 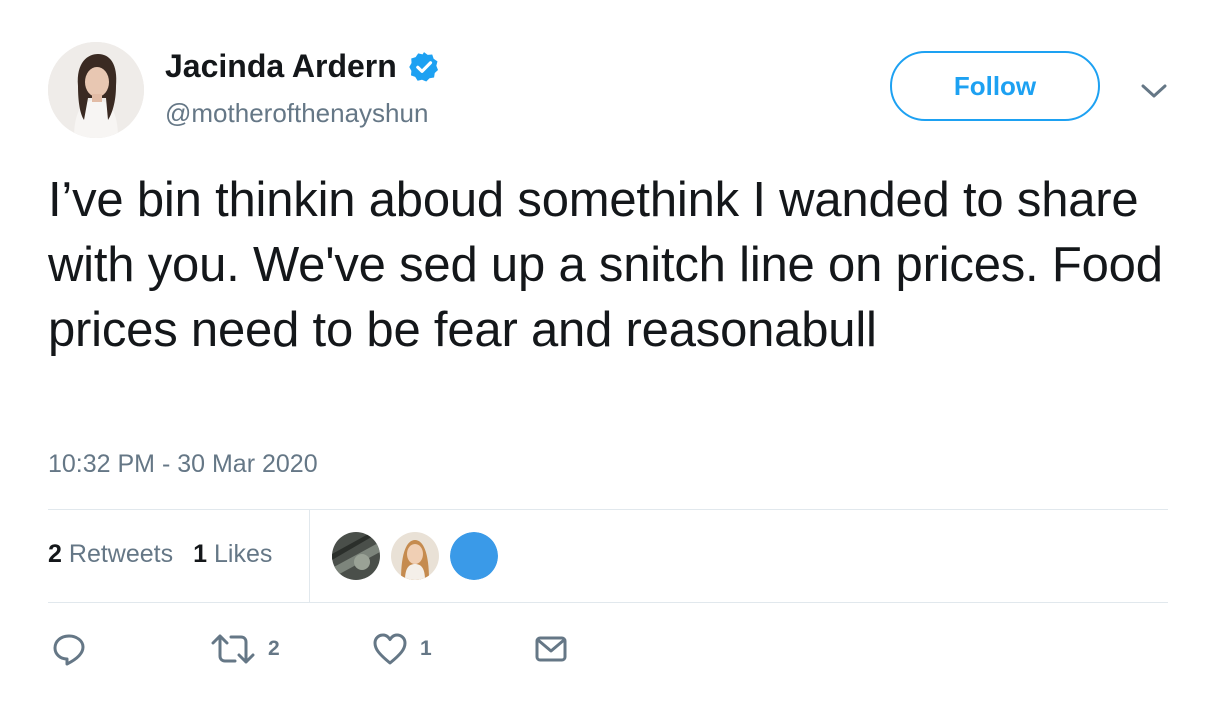 I want to click on author-handle: @motherofthenayshun, so click(x=296, y=113).